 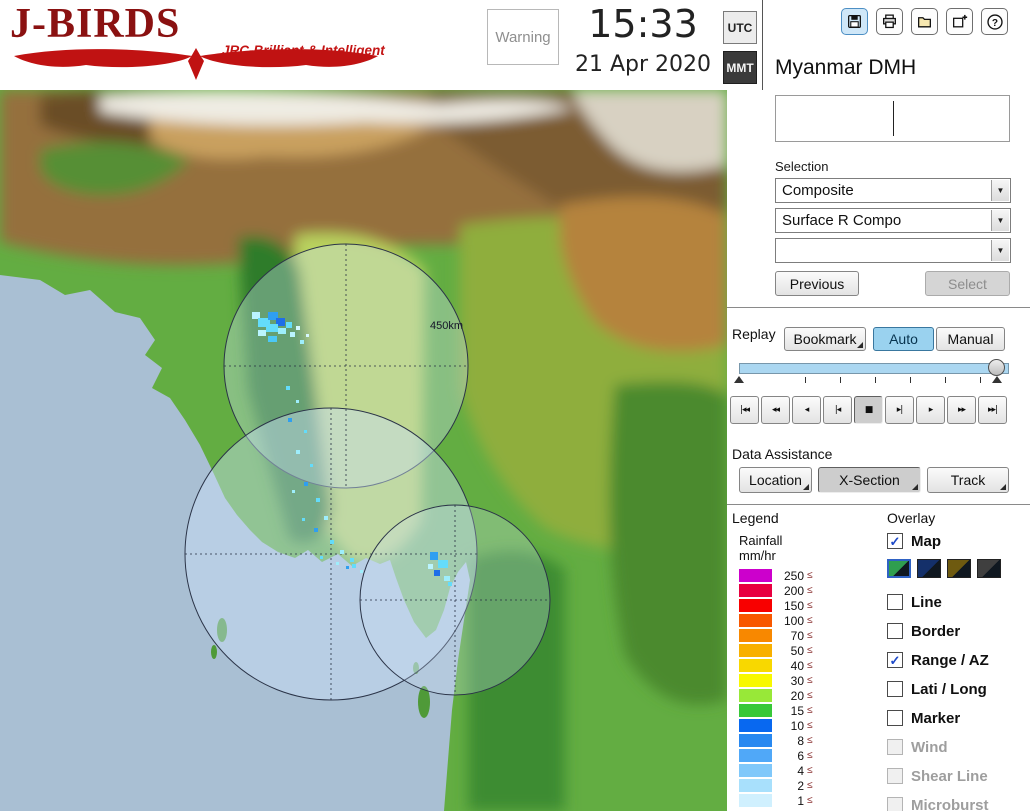 I want to click on product-dropdown: Composite ▼, so click(x=893, y=190).